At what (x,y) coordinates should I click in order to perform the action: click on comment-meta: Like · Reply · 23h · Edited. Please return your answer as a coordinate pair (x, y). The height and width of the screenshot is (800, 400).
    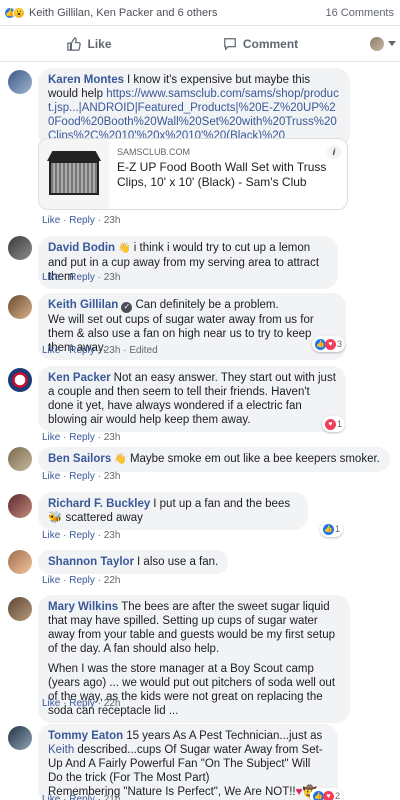
    Looking at the image, I should click on (100, 350).